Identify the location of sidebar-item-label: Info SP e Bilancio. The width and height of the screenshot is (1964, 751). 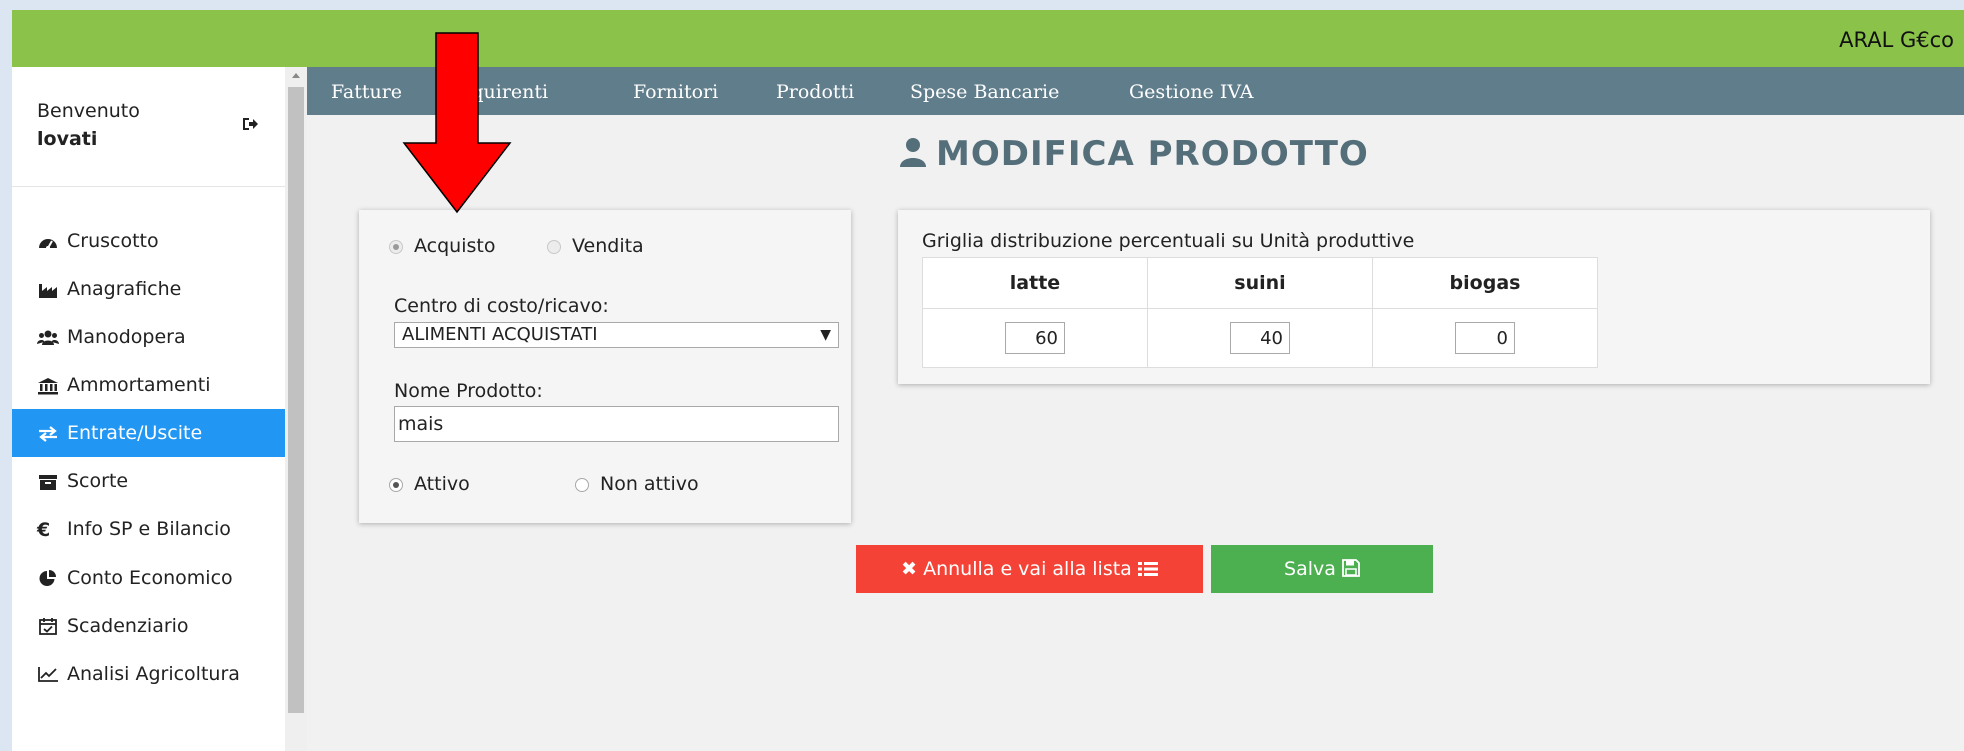
(149, 529).